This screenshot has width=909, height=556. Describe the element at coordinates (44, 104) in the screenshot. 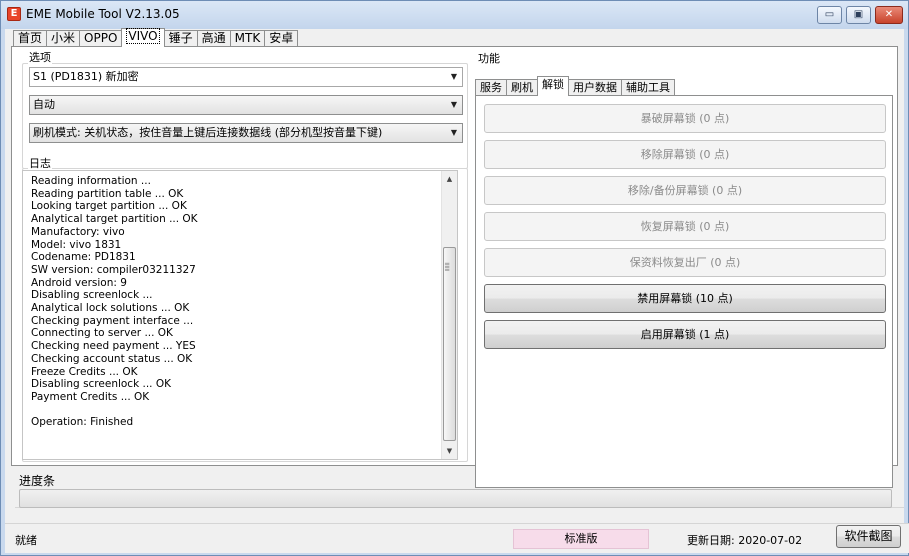

I see `mode-value: 自动` at that location.